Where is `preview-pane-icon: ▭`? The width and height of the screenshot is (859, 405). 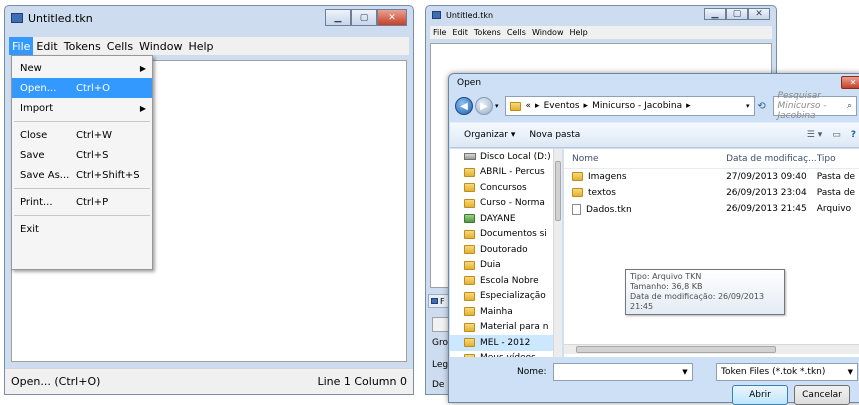
preview-pane-icon: ▭ is located at coordinates (836, 135).